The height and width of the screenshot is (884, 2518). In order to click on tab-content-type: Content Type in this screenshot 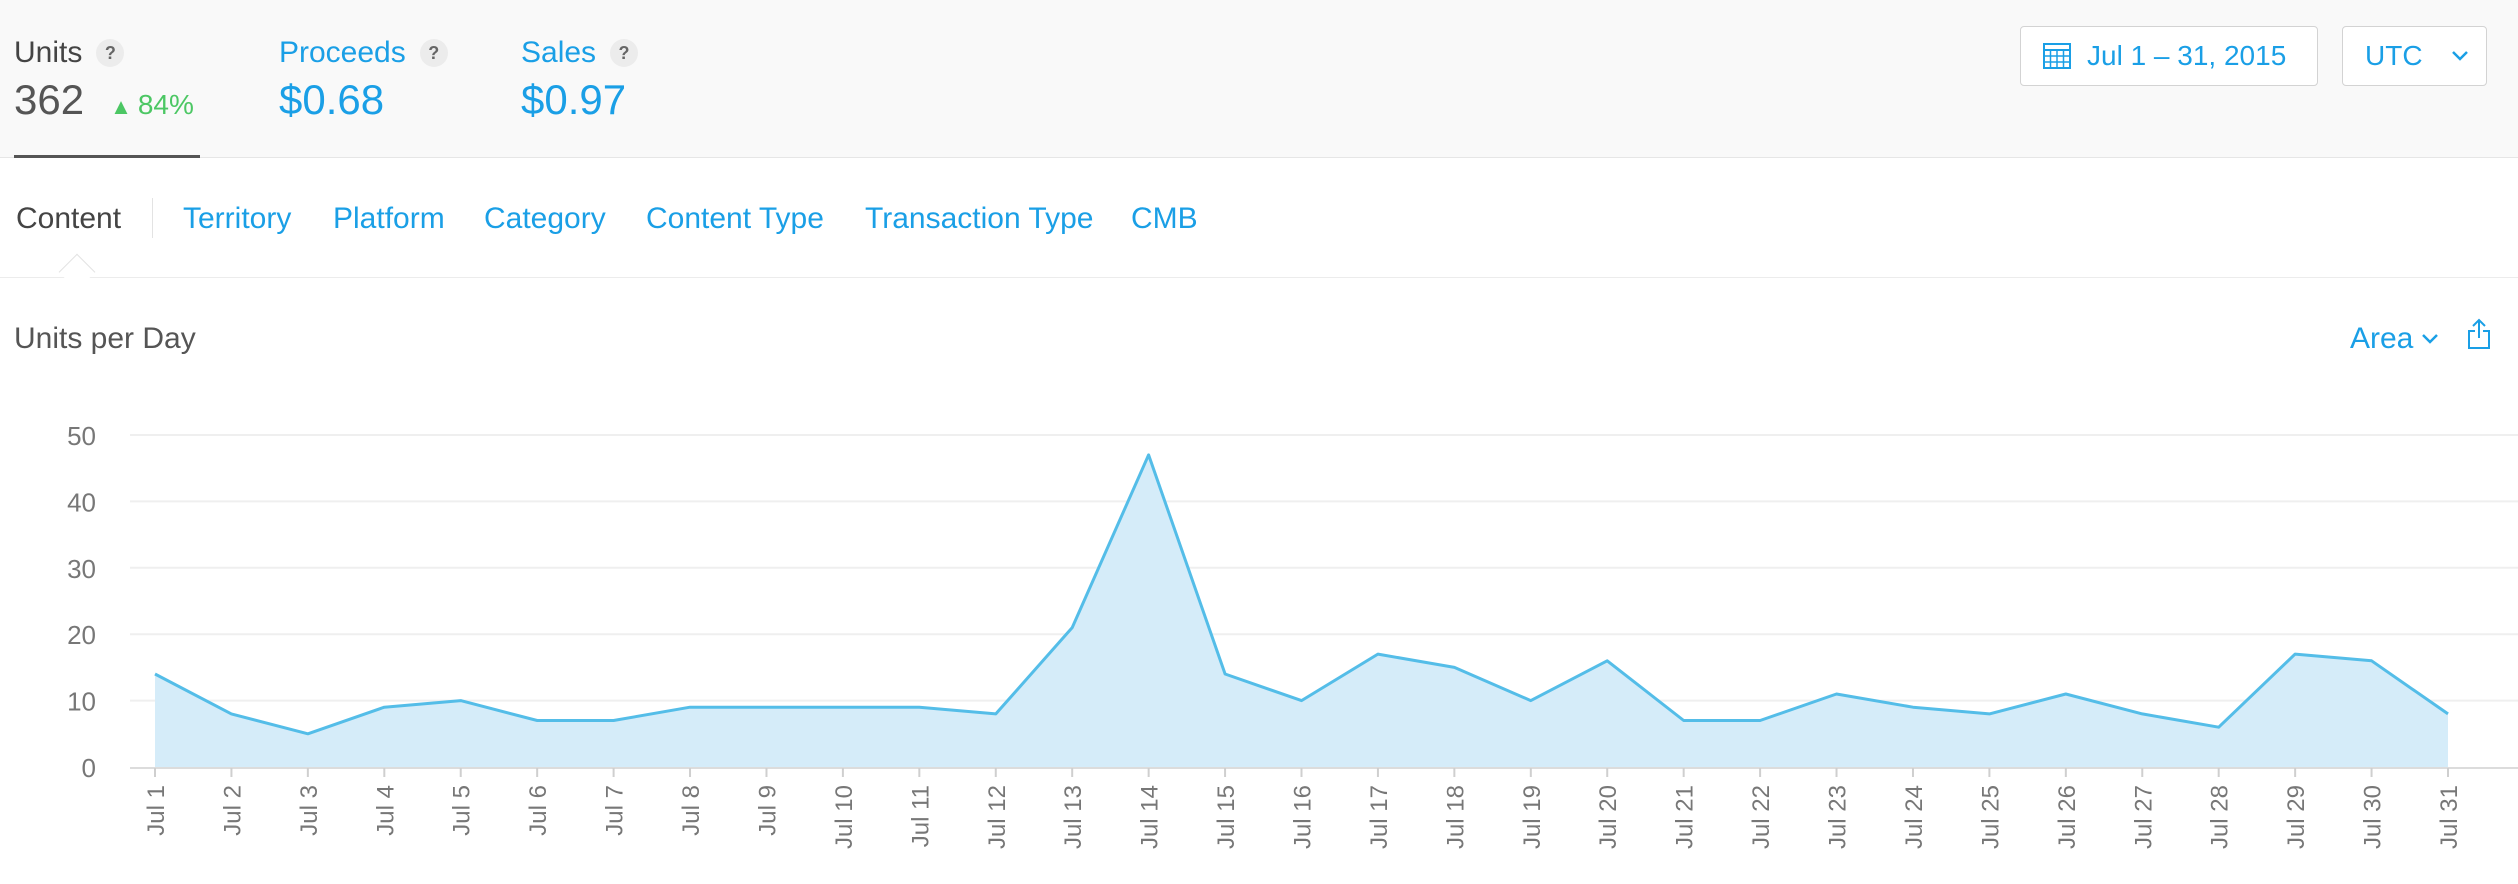, I will do `click(735, 219)`.